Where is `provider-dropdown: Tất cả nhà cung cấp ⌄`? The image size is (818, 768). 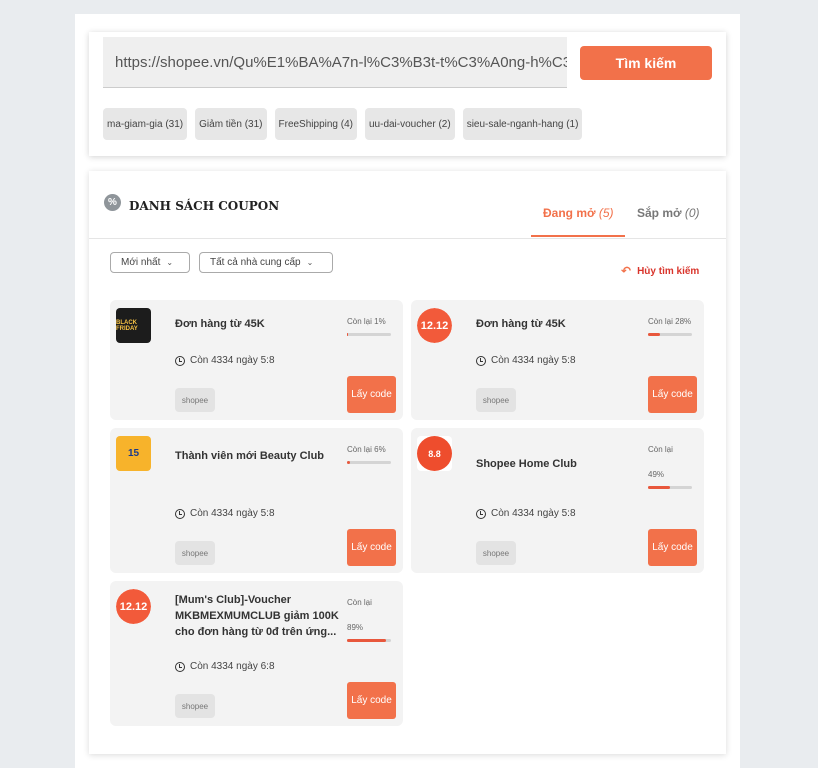 provider-dropdown: Tất cả nhà cung cấp ⌄ is located at coordinates (266, 262).